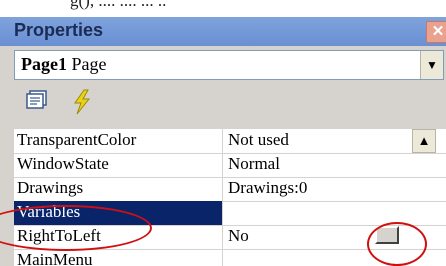 The height and width of the screenshot is (266, 446). Describe the element at coordinates (63, 163) in the screenshot. I see `property-name: WindowState` at that location.